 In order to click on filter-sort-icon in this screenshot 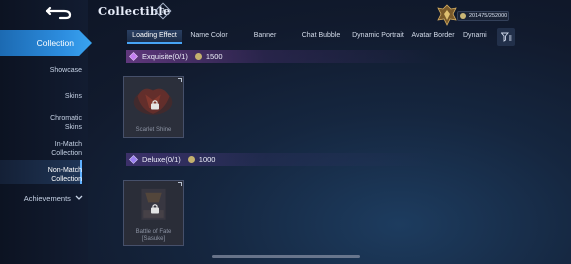, I will do `click(505, 37)`.